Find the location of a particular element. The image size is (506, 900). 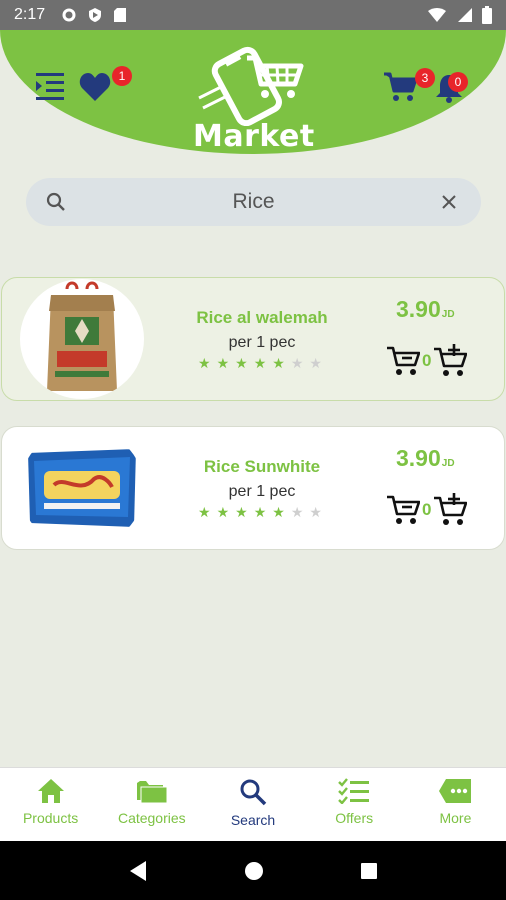

recents-icon is located at coordinates (369, 871).